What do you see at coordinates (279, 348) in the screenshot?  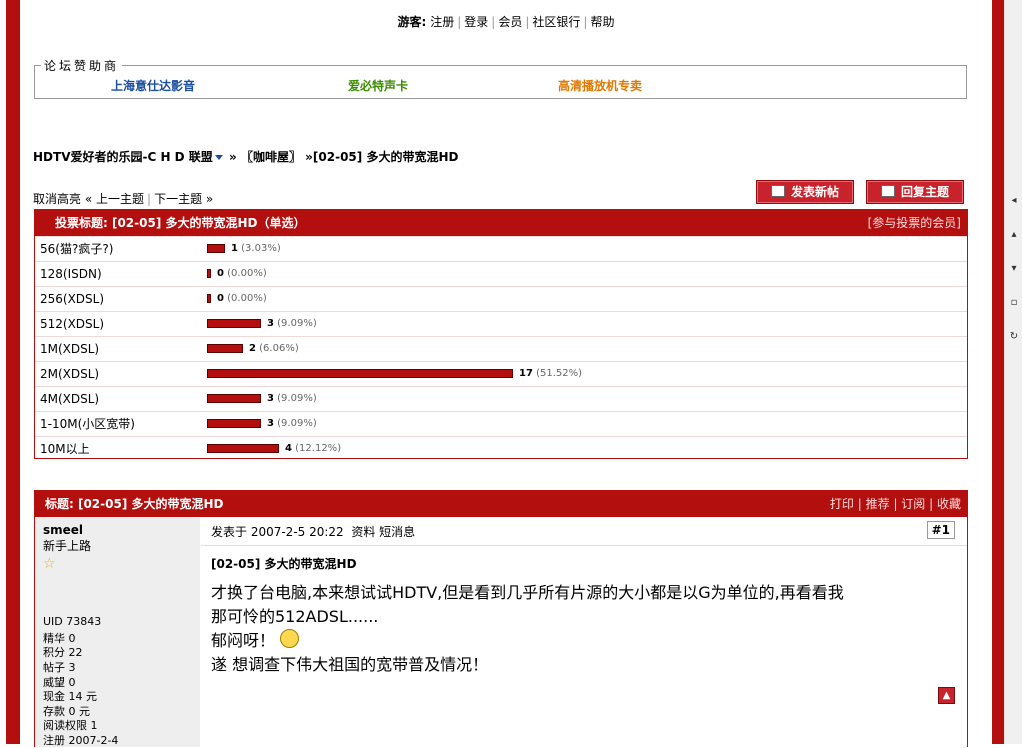 I see `poll-percent: (6.06%)` at bounding box center [279, 348].